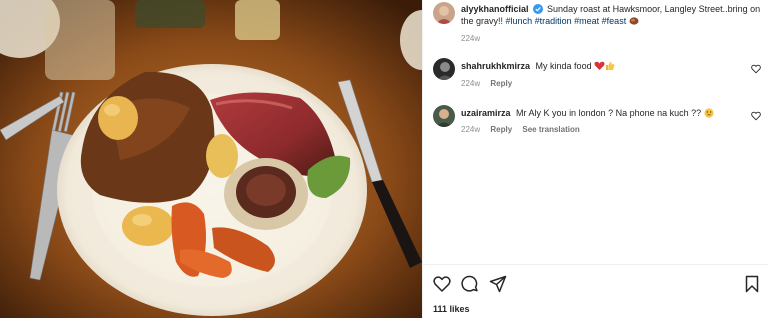 The image size is (768, 318). What do you see at coordinates (498, 284) in the screenshot?
I see `share-icon` at bounding box center [498, 284].